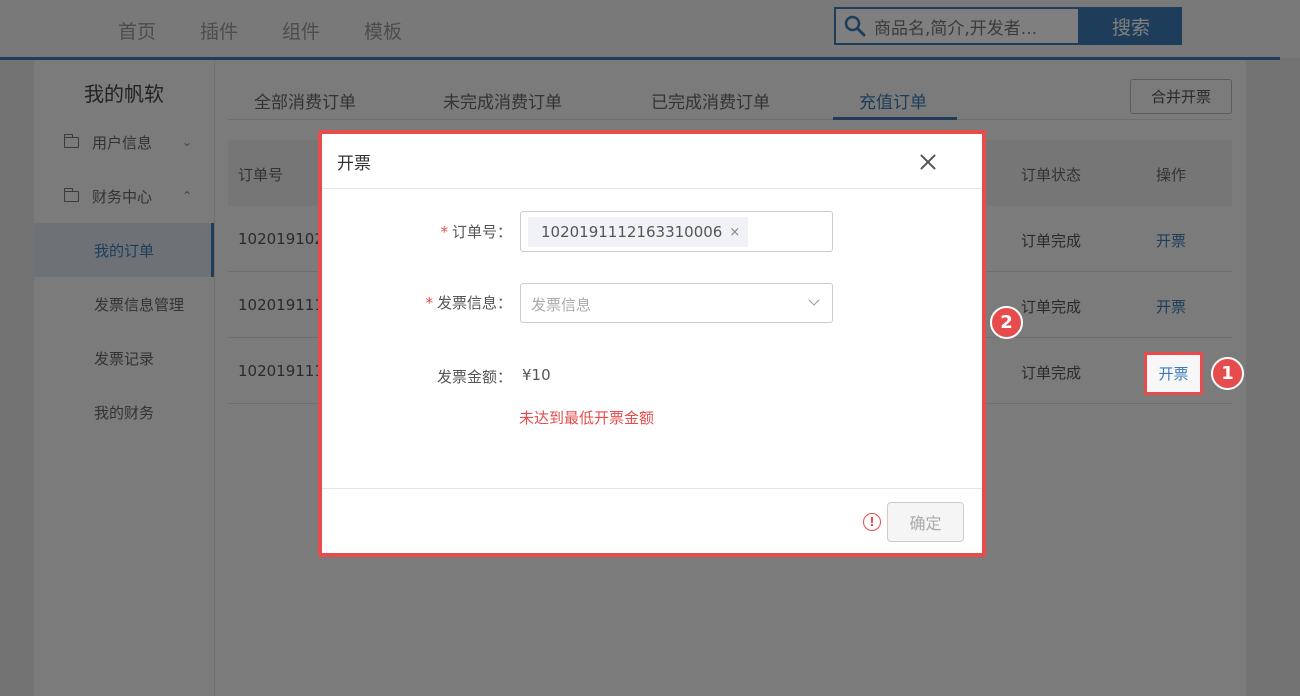  I want to click on step-badge-2: 2, so click(1006, 322).